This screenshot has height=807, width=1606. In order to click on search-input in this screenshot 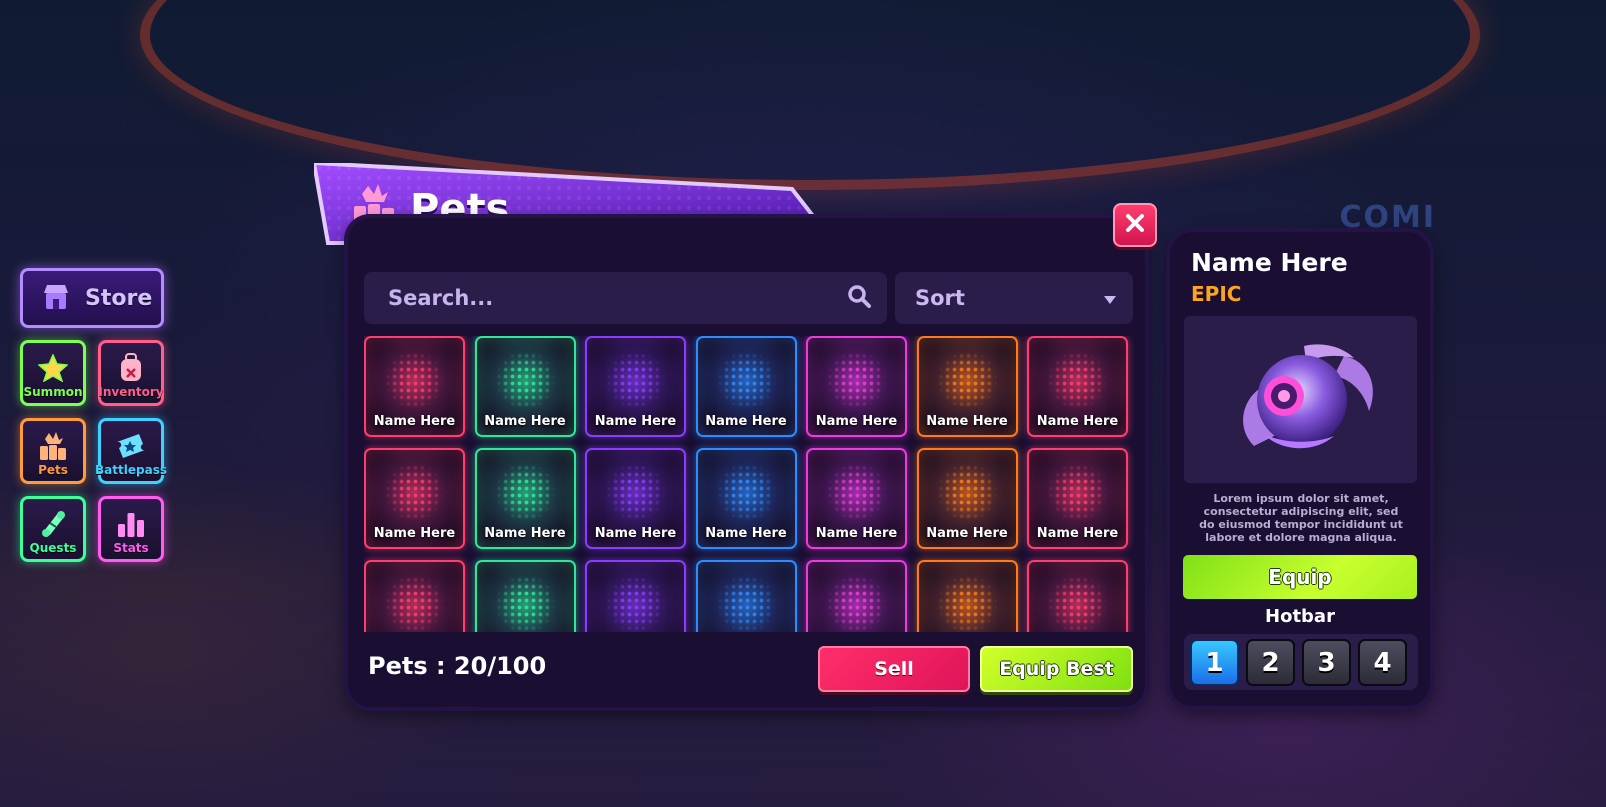, I will do `click(616, 298)`.